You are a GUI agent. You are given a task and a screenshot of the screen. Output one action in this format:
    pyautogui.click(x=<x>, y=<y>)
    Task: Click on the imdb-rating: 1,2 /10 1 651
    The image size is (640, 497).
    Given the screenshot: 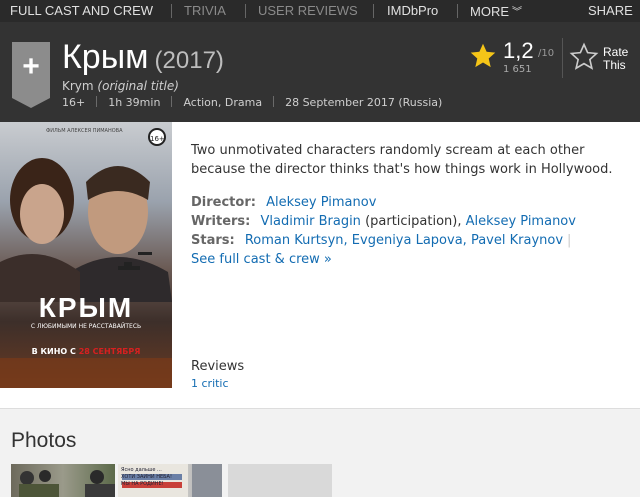 What is the action you would take?
    pyautogui.click(x=514, y=58)
    